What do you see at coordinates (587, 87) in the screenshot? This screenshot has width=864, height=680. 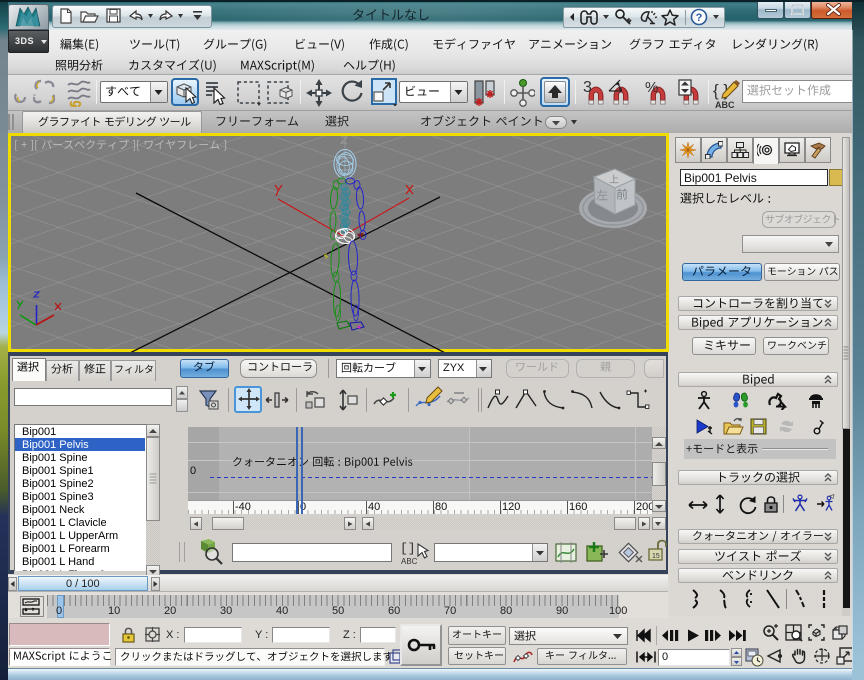 I see `svg-text: 3` at bounding box center [587, 87].